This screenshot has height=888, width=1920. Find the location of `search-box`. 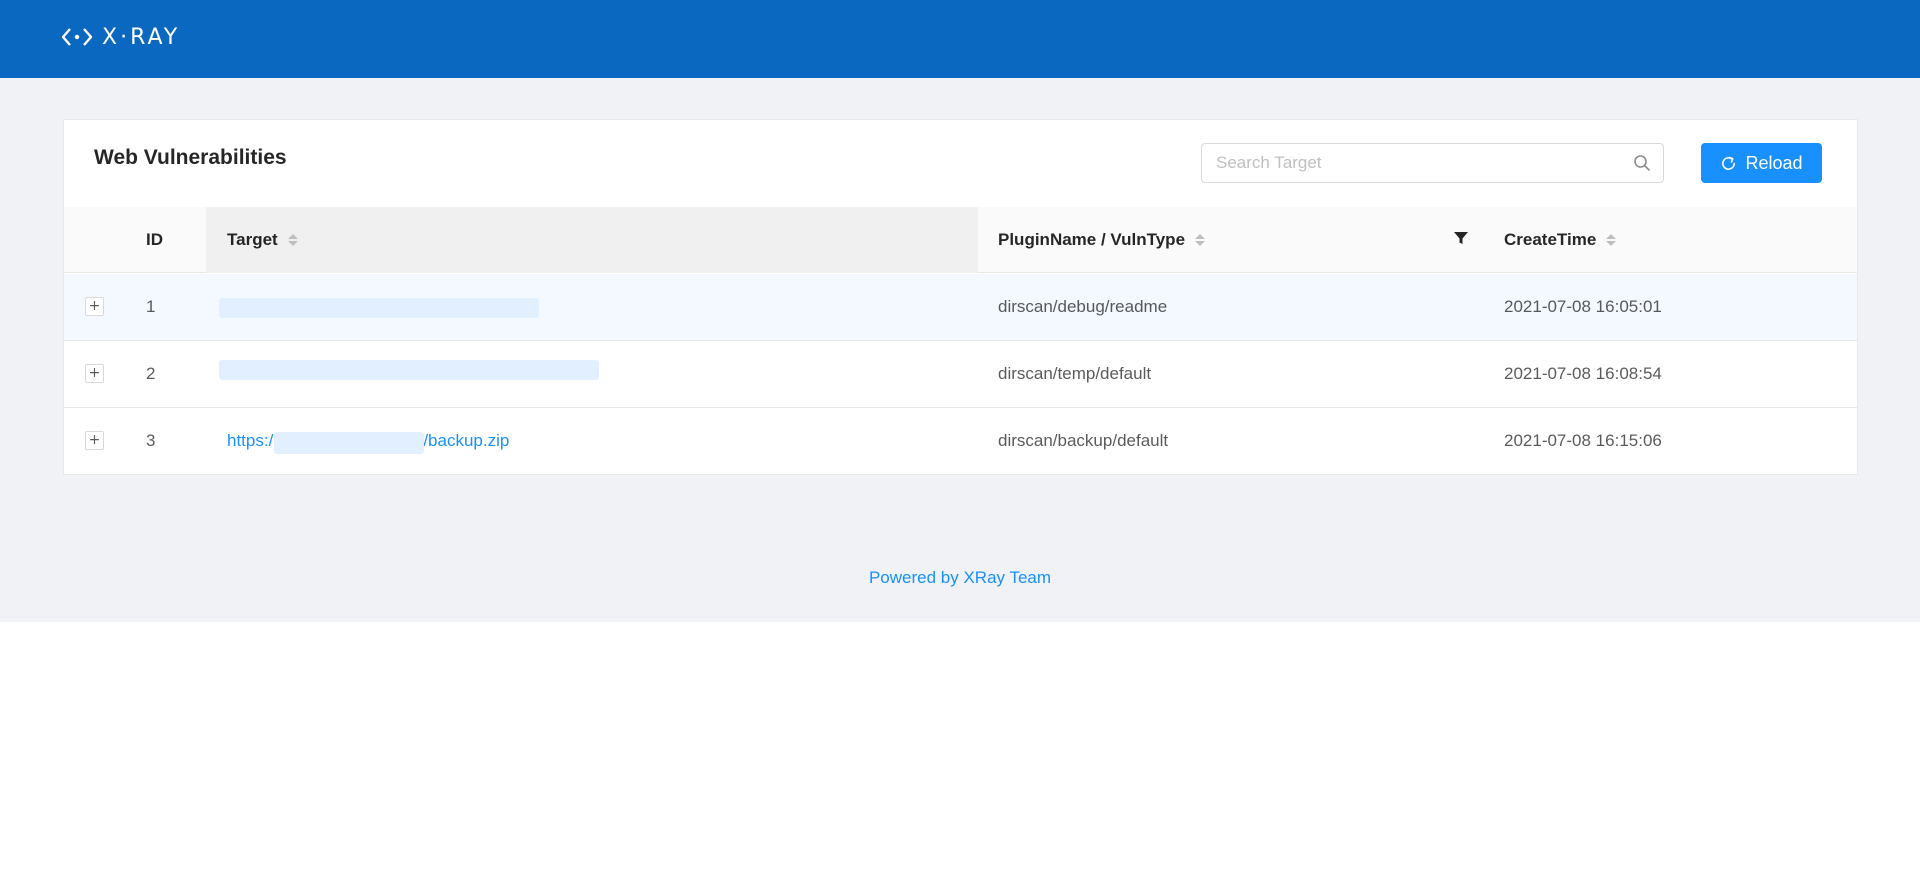

search-box is located at coordinates (1432, 163).